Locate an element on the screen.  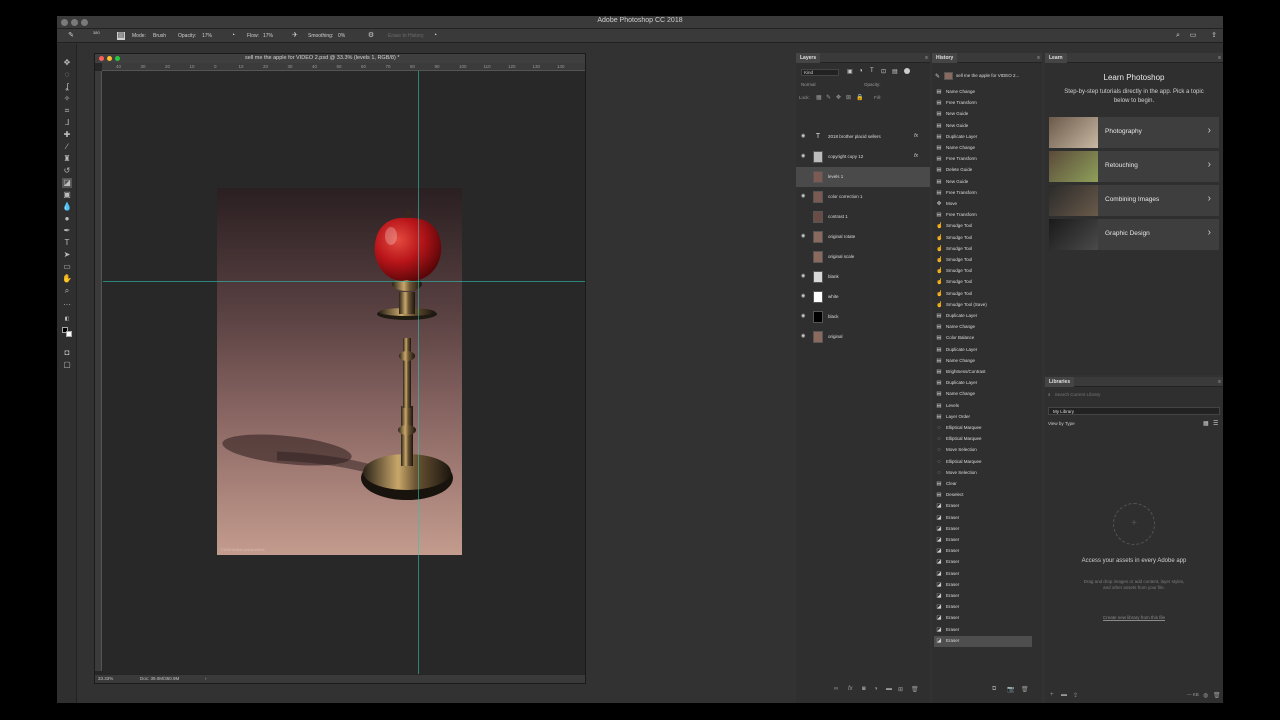
magic-wand-tool-icon: ✧ is located at coordinates (67, 99).